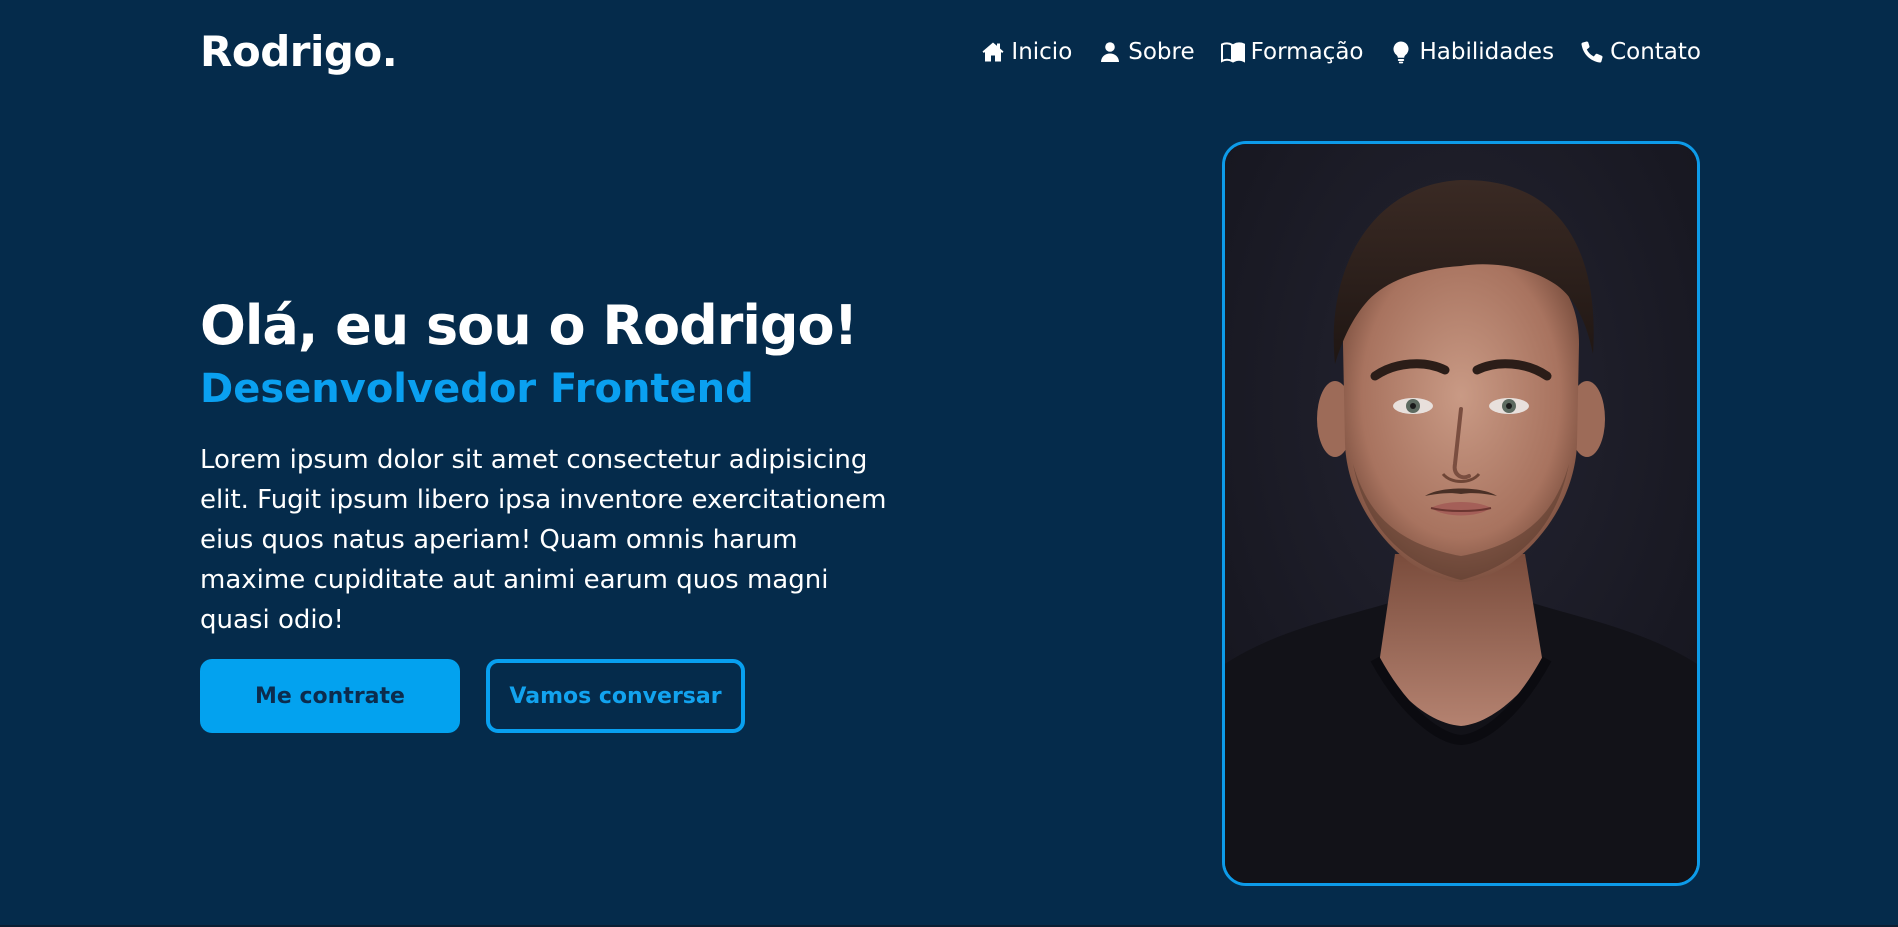  Describe the element at coordinates (1161, 52) in the screenshot. I see `nav-label: Sobre` at that location.